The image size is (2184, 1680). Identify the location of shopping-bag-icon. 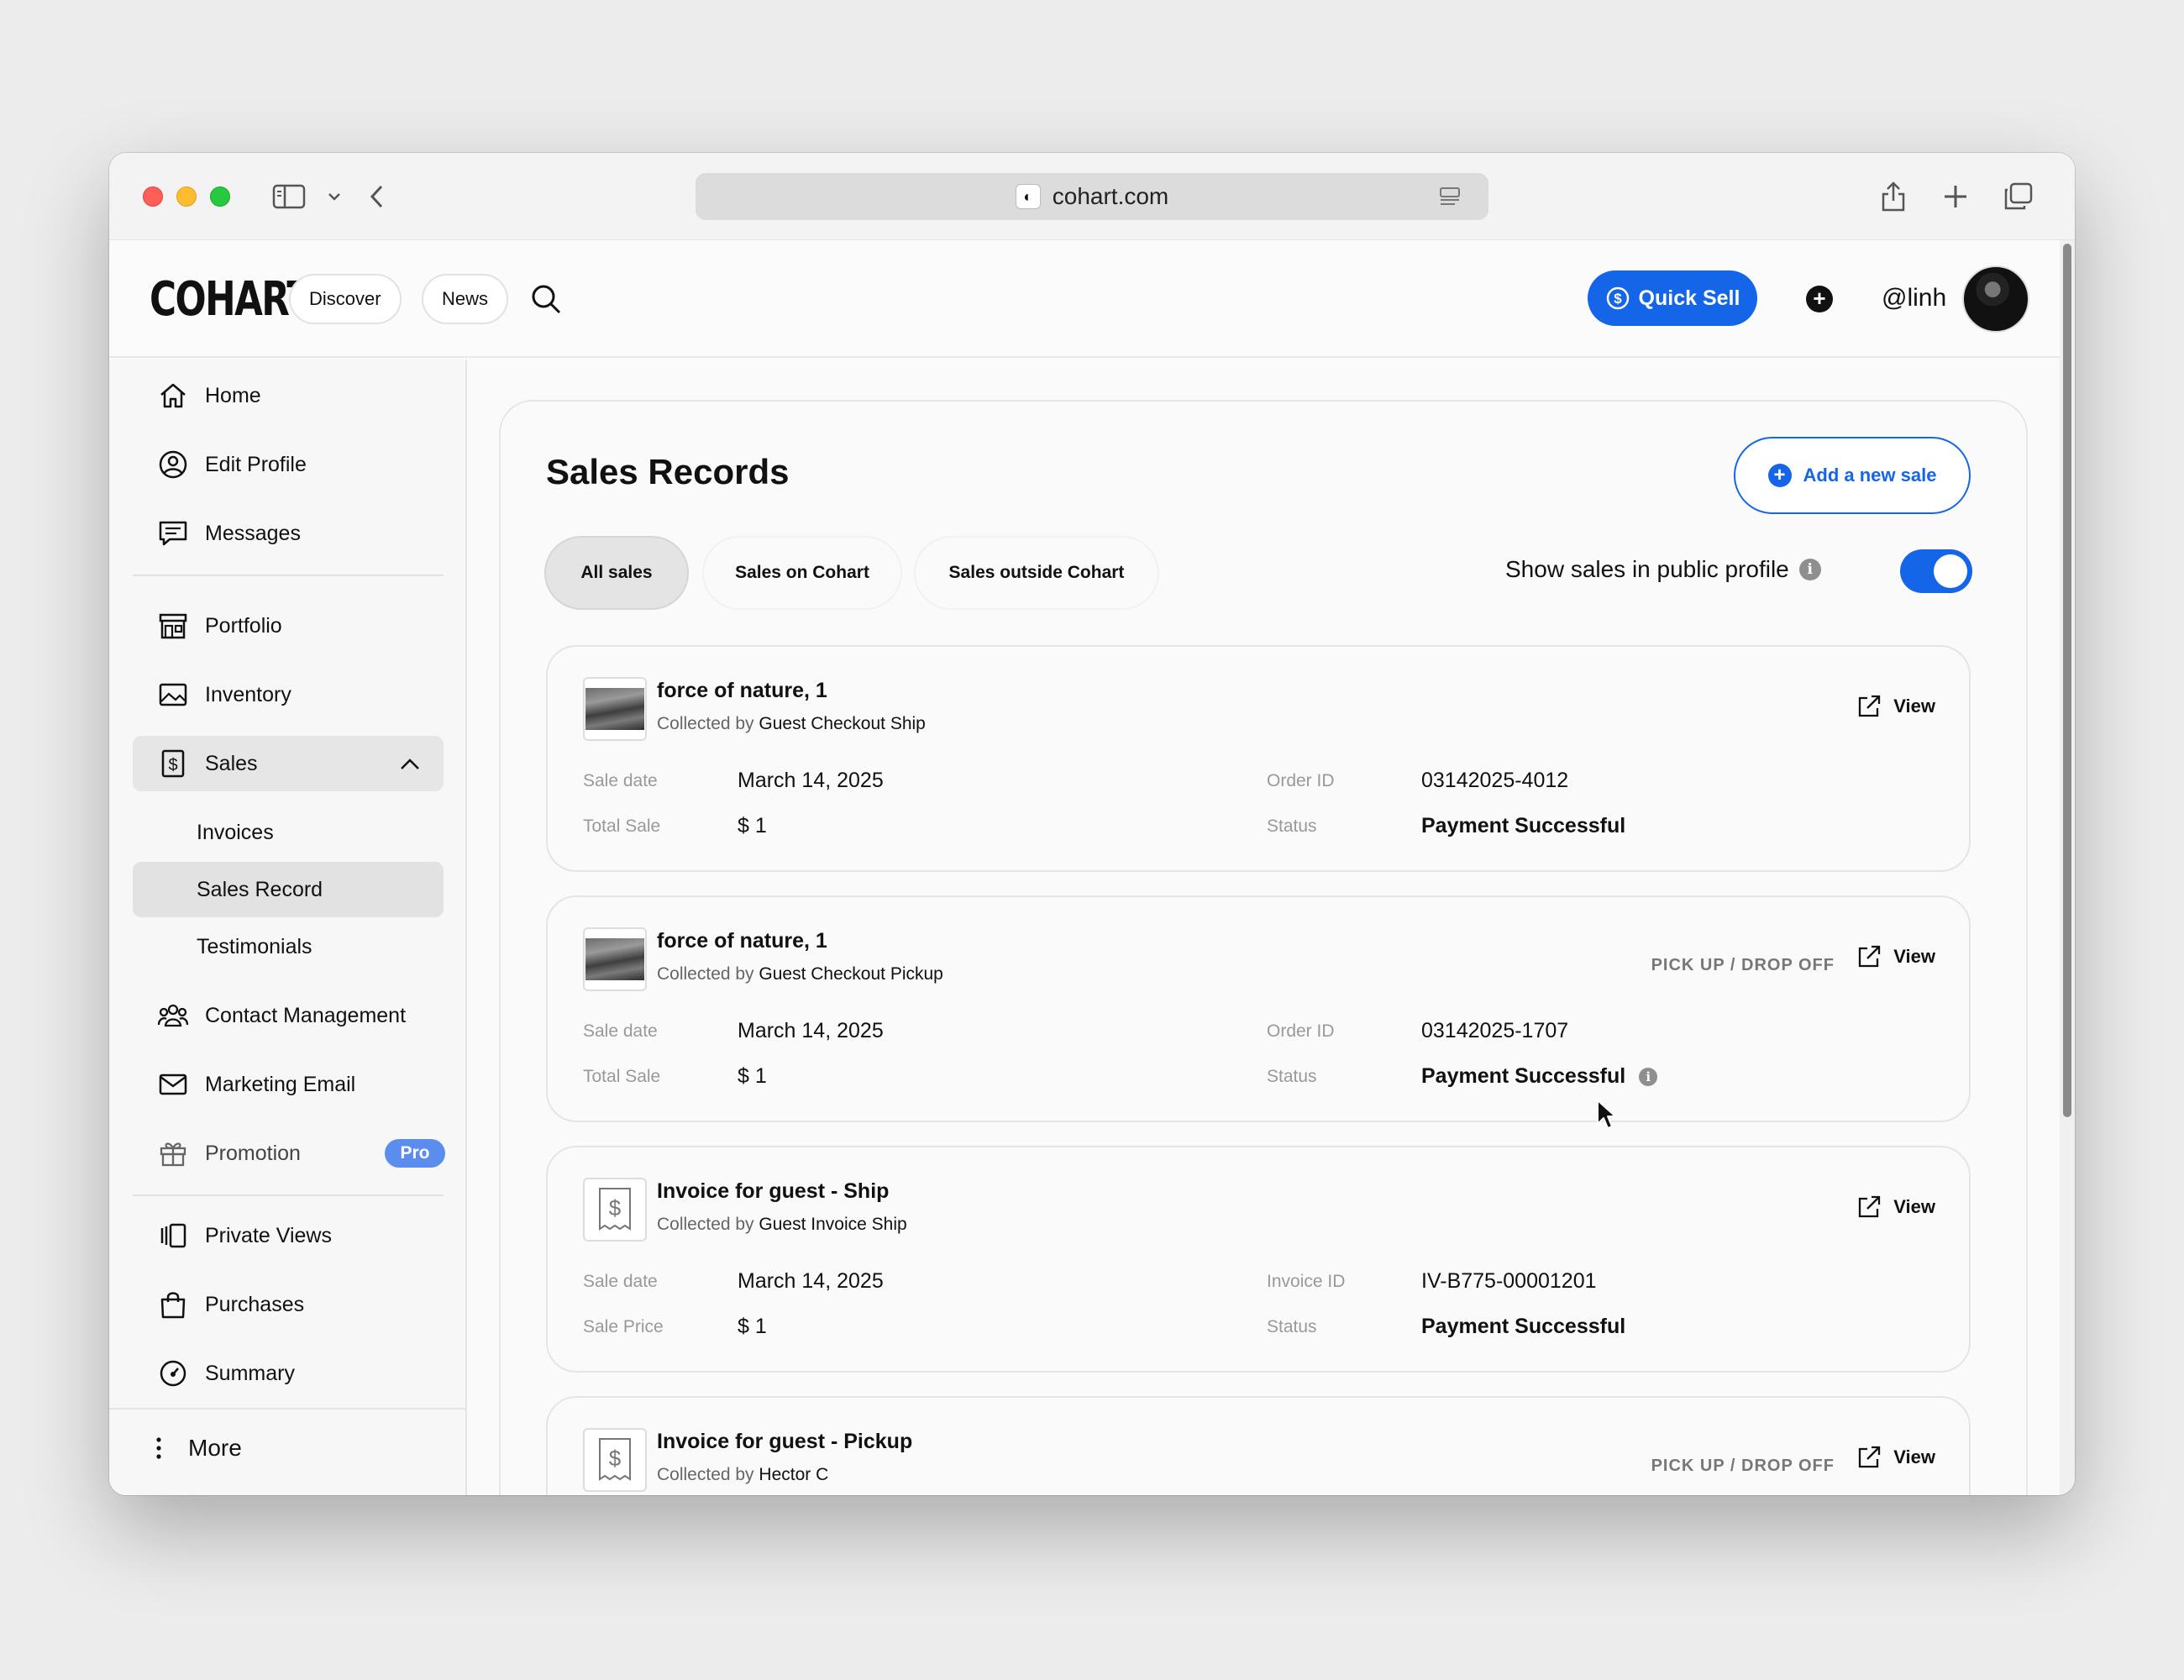
(173, 1304).